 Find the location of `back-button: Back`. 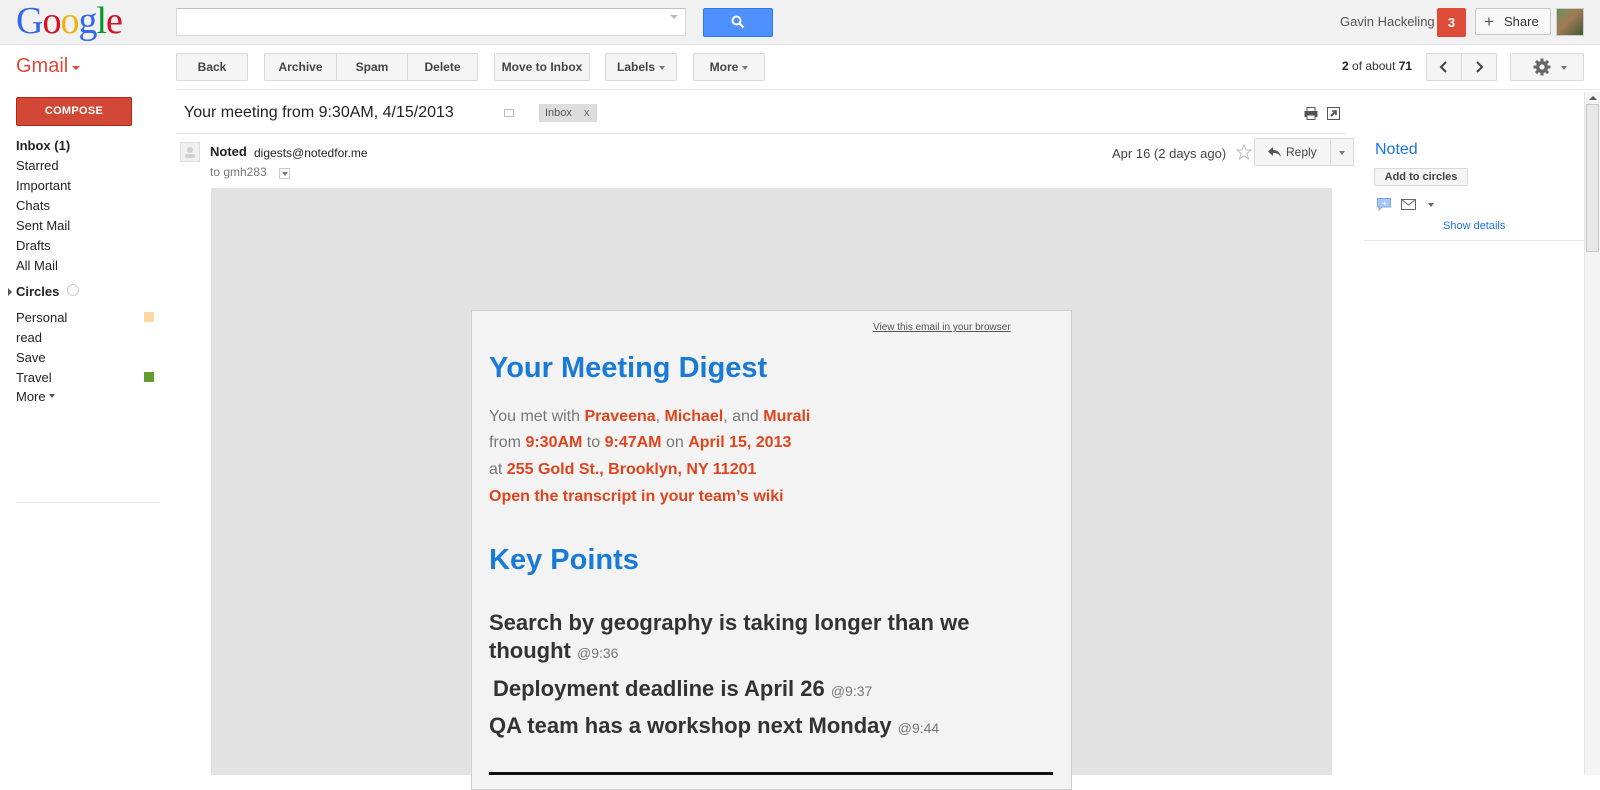

back-button: Back is located at coordinates (212, 67).